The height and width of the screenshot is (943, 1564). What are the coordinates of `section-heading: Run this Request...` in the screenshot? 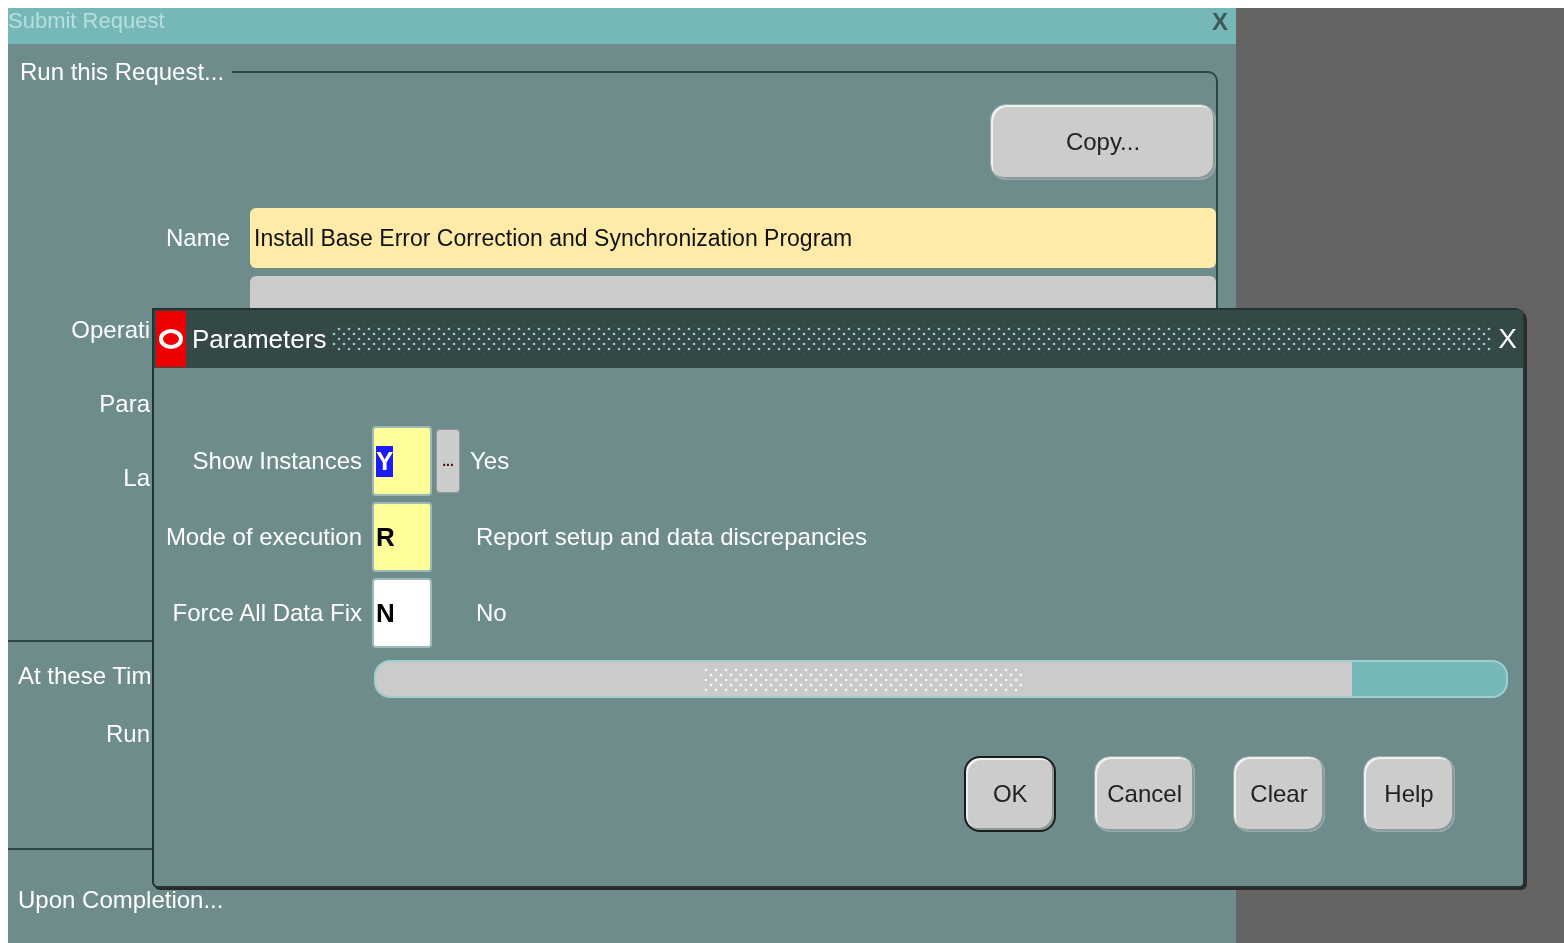 It's located at (122, 72).